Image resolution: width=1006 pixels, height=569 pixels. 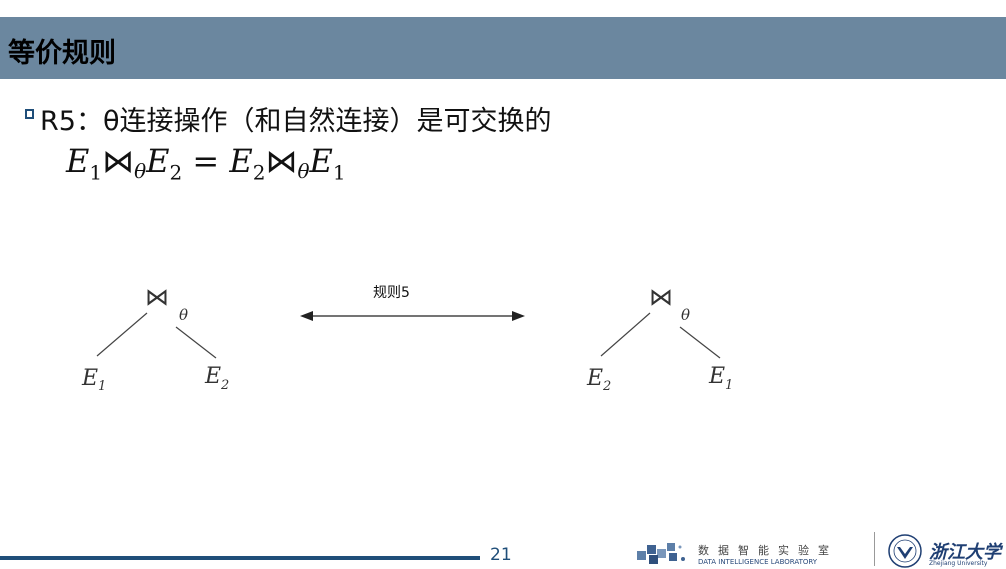 What do you see at coordinates (391, 293) in the screenshot?
I see `rule-label: 规则5` at bounding box center [391, 293].